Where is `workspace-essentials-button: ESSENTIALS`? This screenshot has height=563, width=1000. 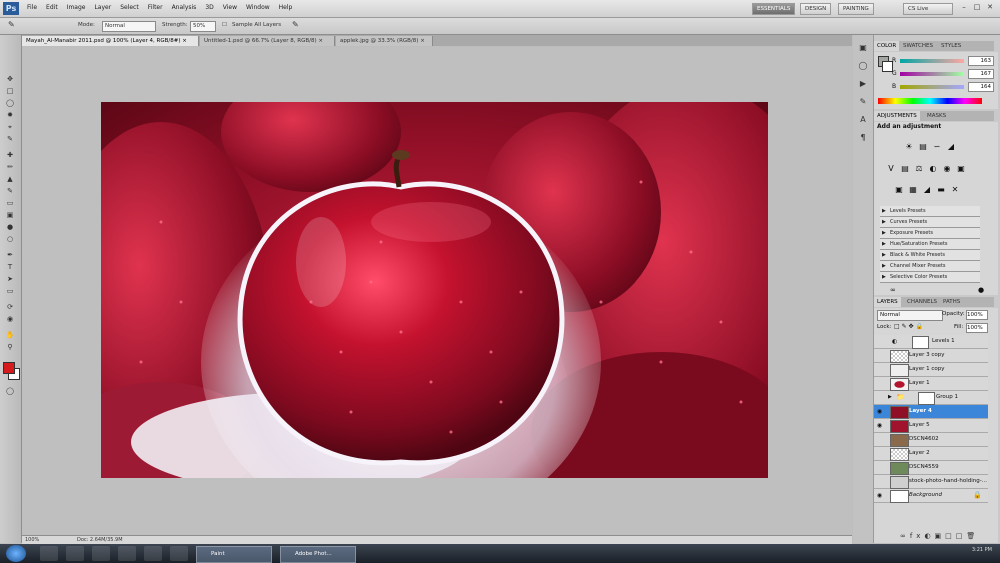
workspace-essentials-button: ESSENTIALS is located at coordinates (774, 9).